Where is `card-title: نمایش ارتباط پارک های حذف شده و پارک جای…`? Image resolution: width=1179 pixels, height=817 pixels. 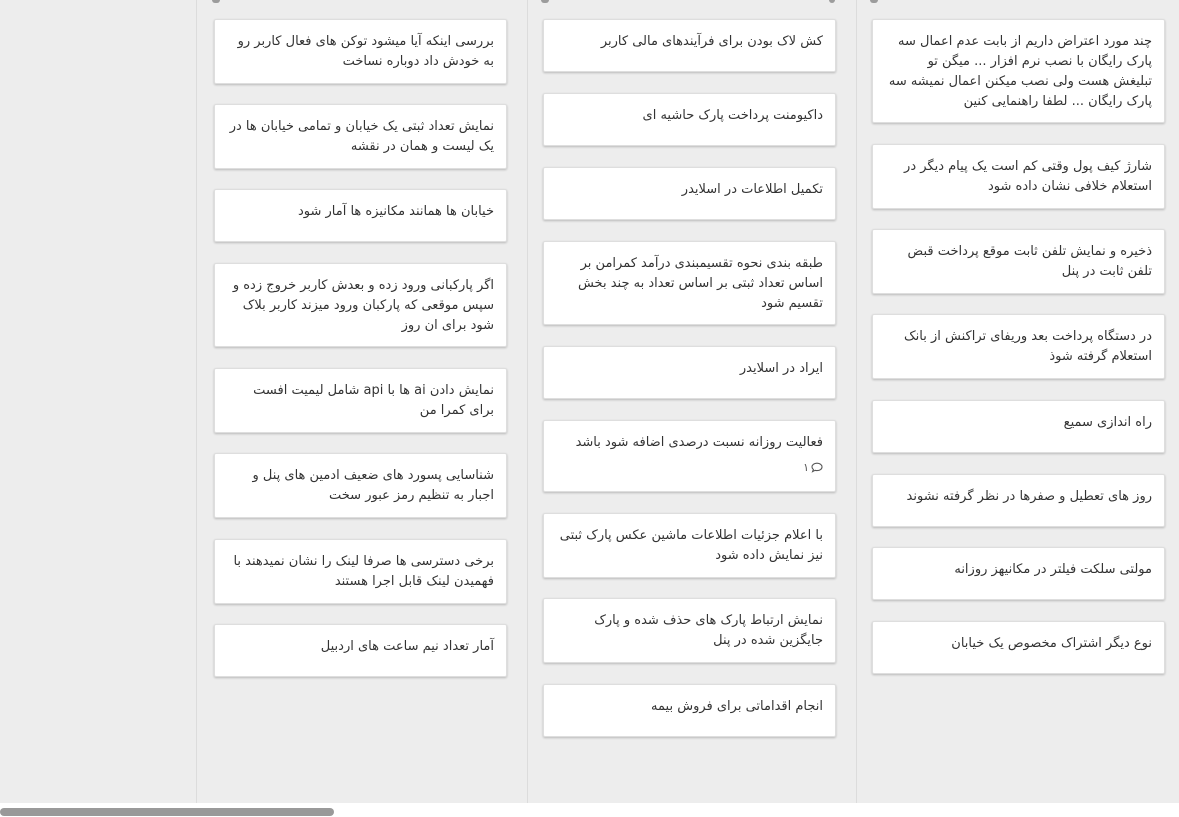
card-title: نمایش ارتباط پارک های حذف شده و پارک جای… is located at coordinates (708, 630).